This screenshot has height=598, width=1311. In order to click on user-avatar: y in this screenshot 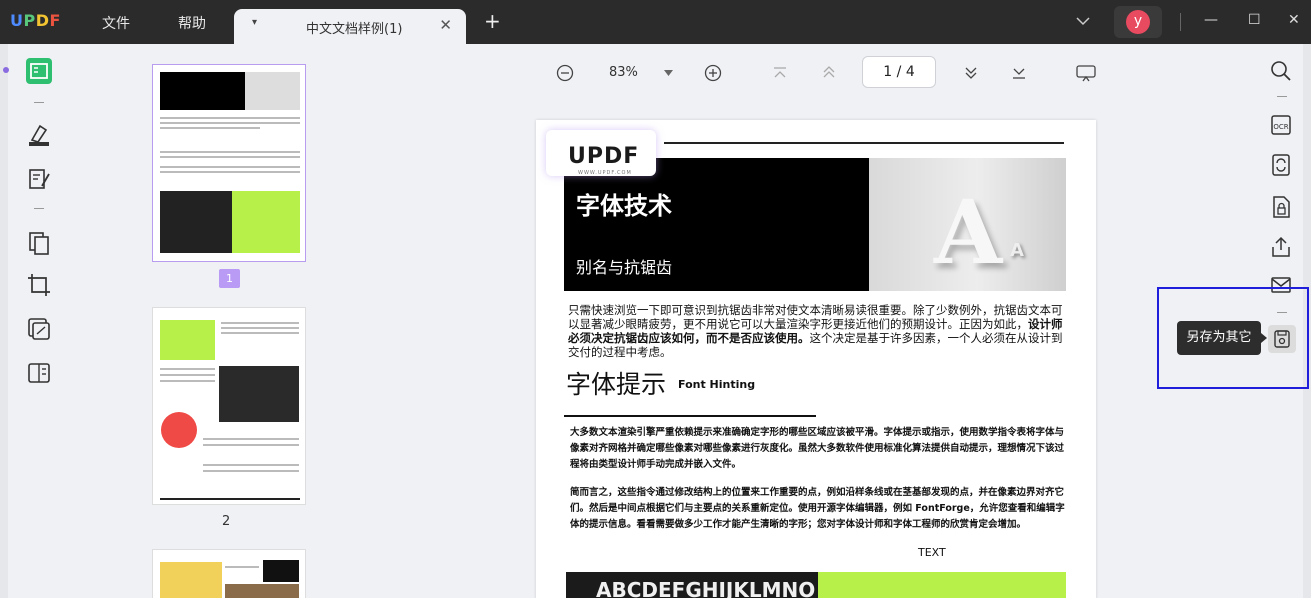, I will do `click(1138, 22)`.